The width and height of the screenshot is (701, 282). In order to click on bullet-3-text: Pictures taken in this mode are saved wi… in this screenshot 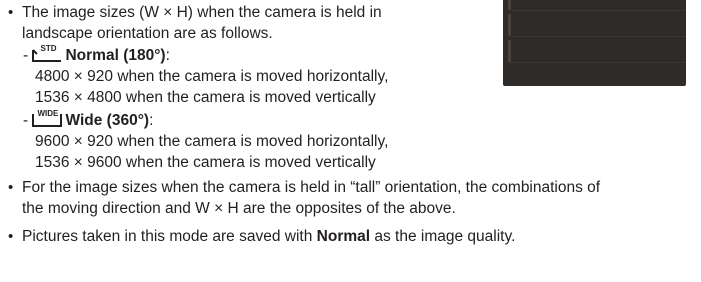, I will do `click(268, 236)`.